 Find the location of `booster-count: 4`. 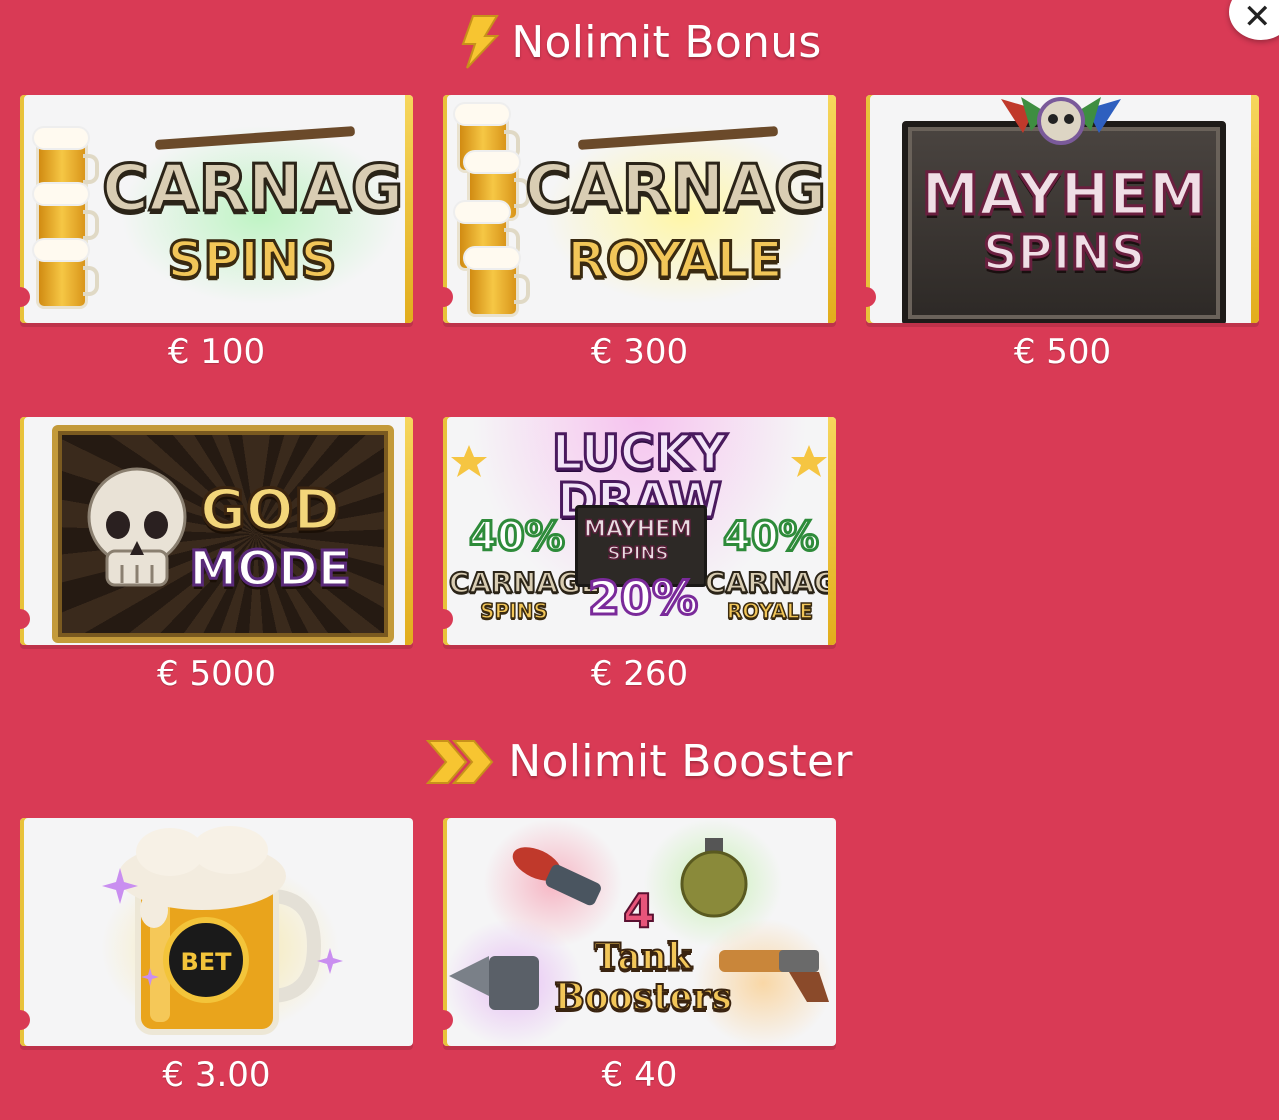

booster-count: 4 is located at coordinates (639, 911).